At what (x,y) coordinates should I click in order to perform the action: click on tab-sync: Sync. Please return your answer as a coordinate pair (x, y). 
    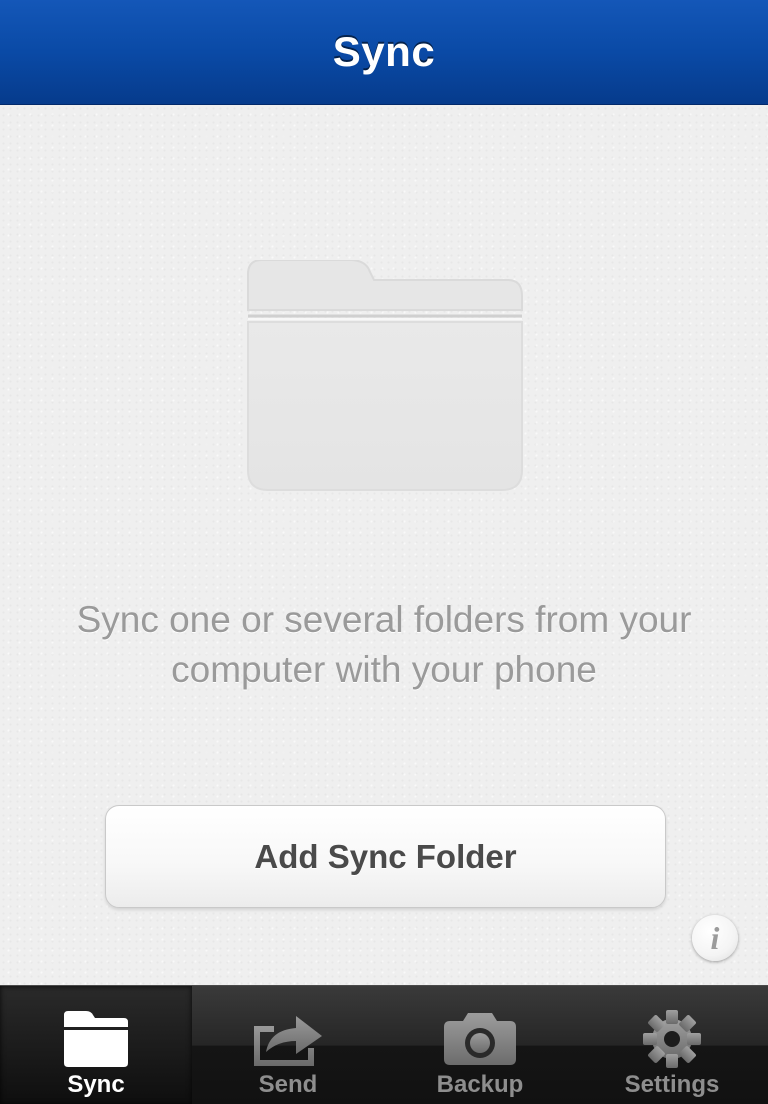
    Looking at the image, I should click on (96, 1045).